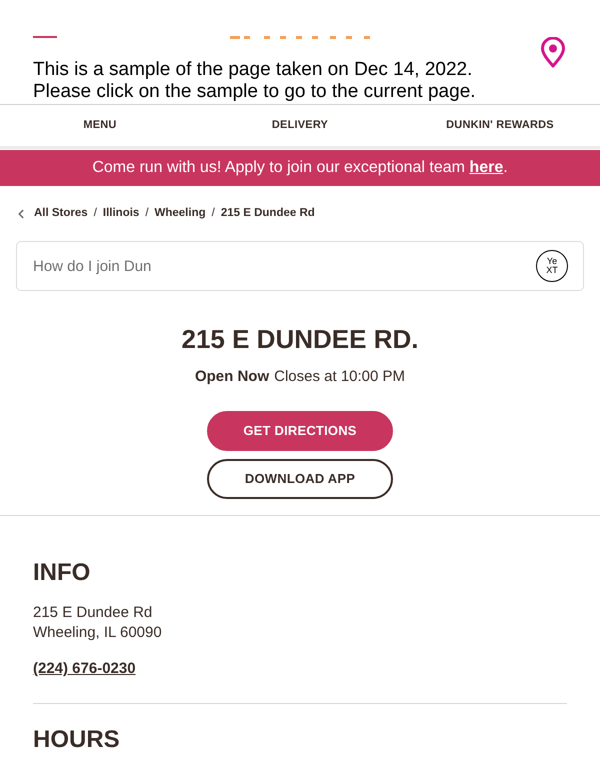 The image size is (600, 768). What do you see at coordinates (340, 377) in the screenshot?
I see `closing-time-text: Closes at 10:00 PM` at bounding box center [340, 377].